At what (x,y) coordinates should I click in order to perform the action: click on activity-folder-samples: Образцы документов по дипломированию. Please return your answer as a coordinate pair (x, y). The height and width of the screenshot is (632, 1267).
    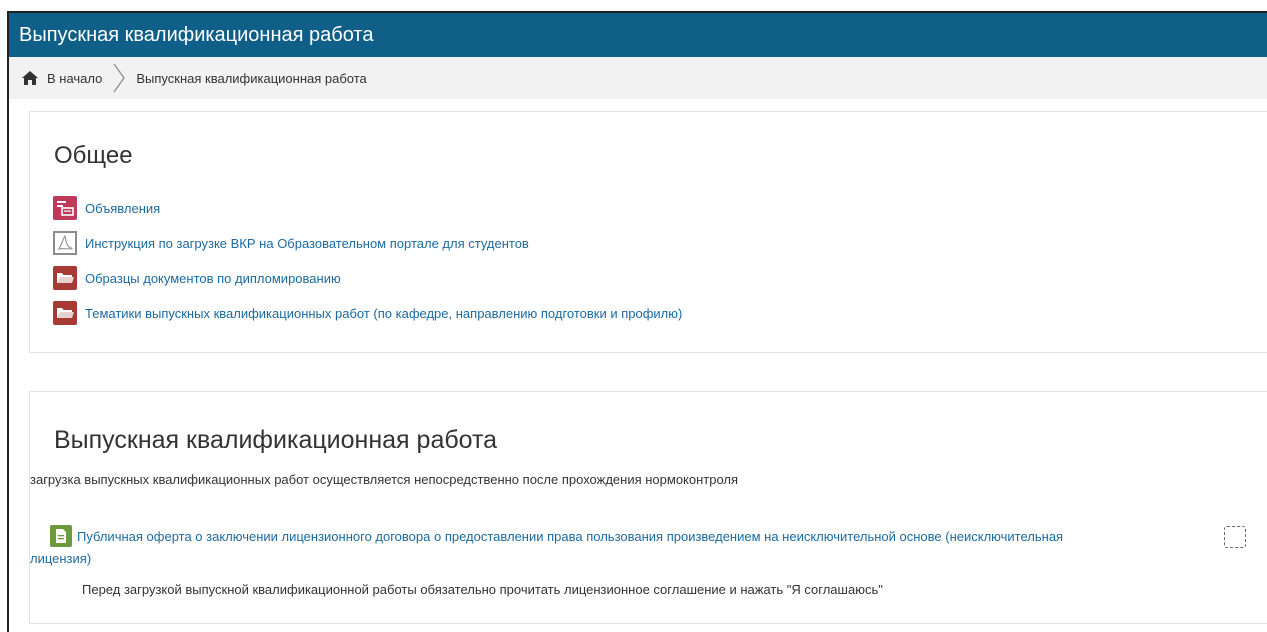
    Looking at the image, I should click on (197, 278).